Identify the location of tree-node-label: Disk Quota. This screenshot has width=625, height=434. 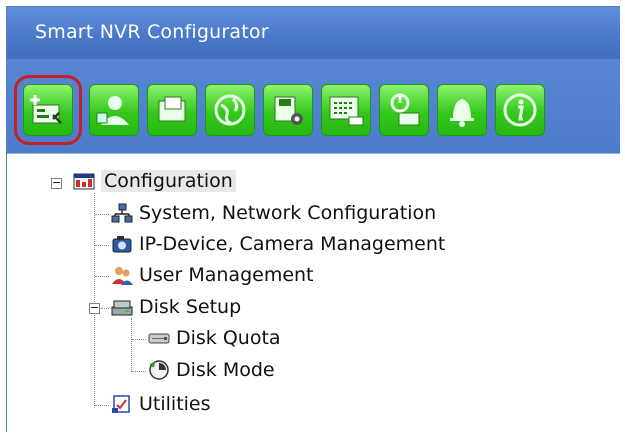
(228, 338).